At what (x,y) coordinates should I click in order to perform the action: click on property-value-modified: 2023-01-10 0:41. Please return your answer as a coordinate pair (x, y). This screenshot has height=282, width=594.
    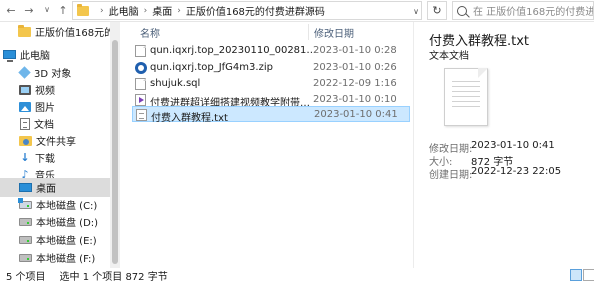
    Looking at the image, I should click on (513, 145).